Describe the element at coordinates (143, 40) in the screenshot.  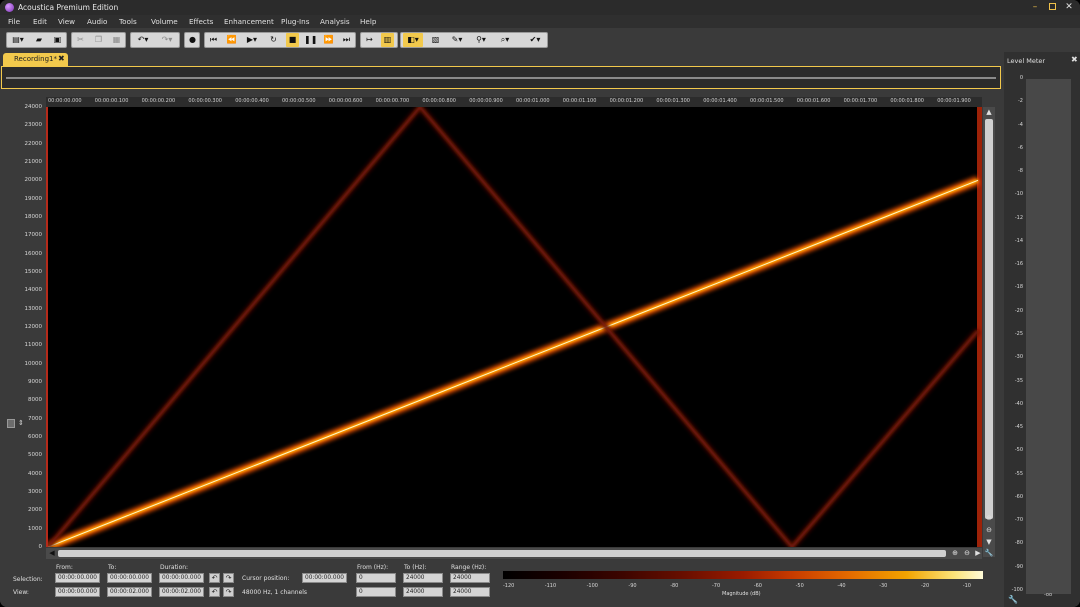
I see `undo-icon: ↶▾` at that location.